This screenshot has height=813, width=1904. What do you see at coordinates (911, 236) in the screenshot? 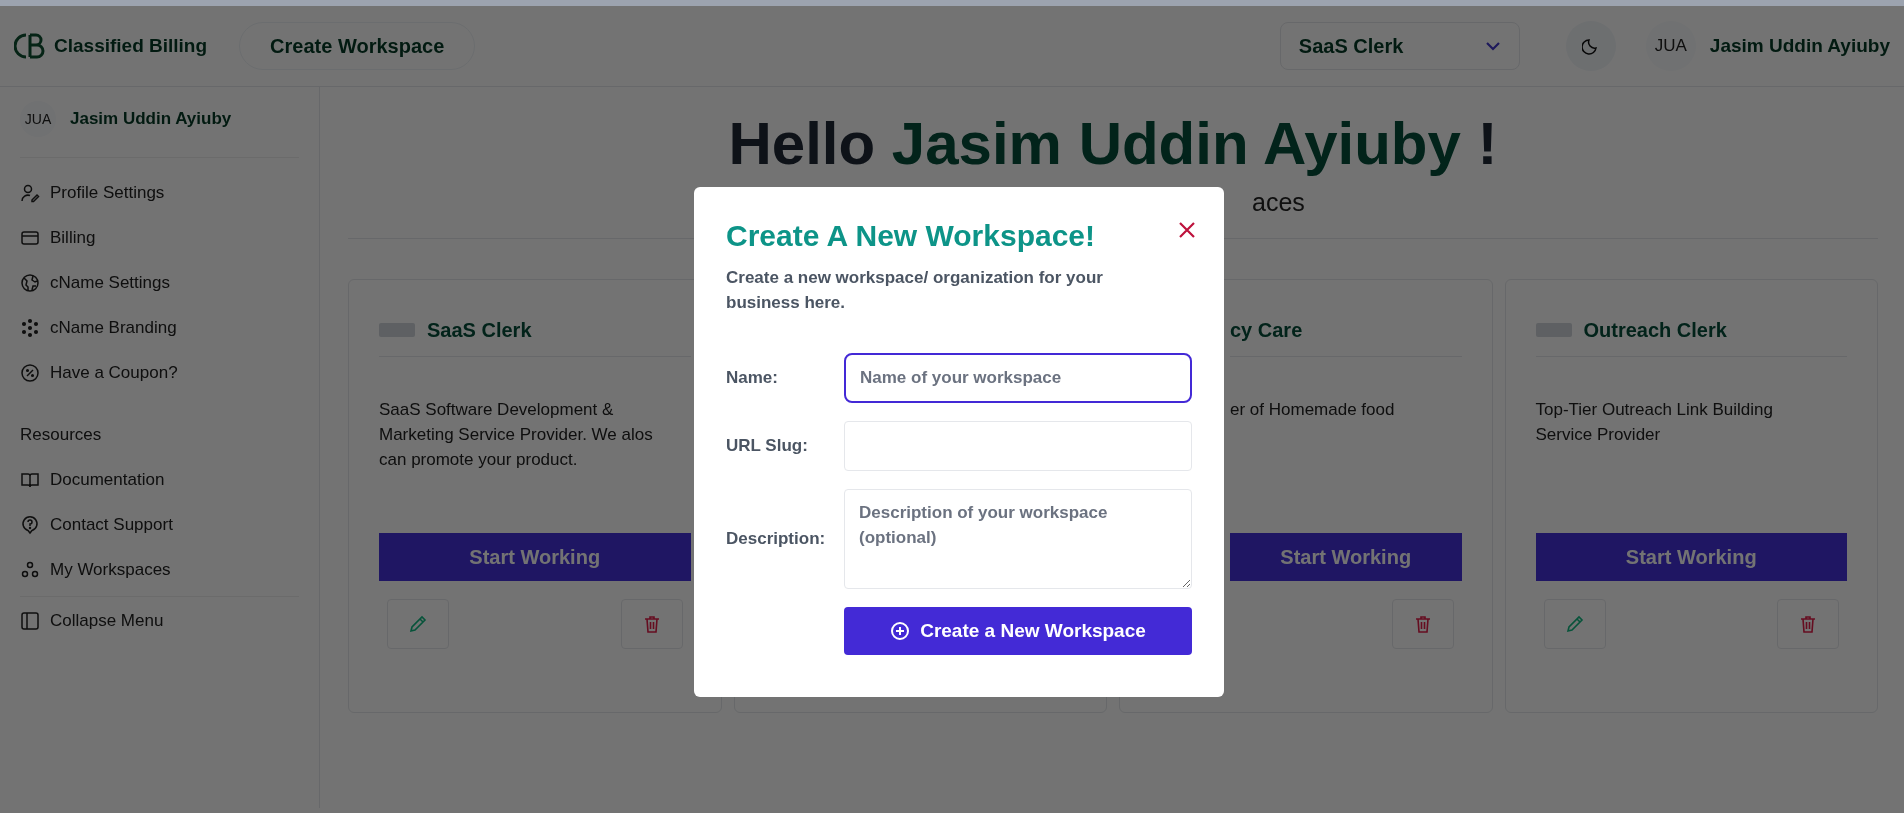
I see `dialog-title: Create A New Workspace!` at bounding box center [911, 236].